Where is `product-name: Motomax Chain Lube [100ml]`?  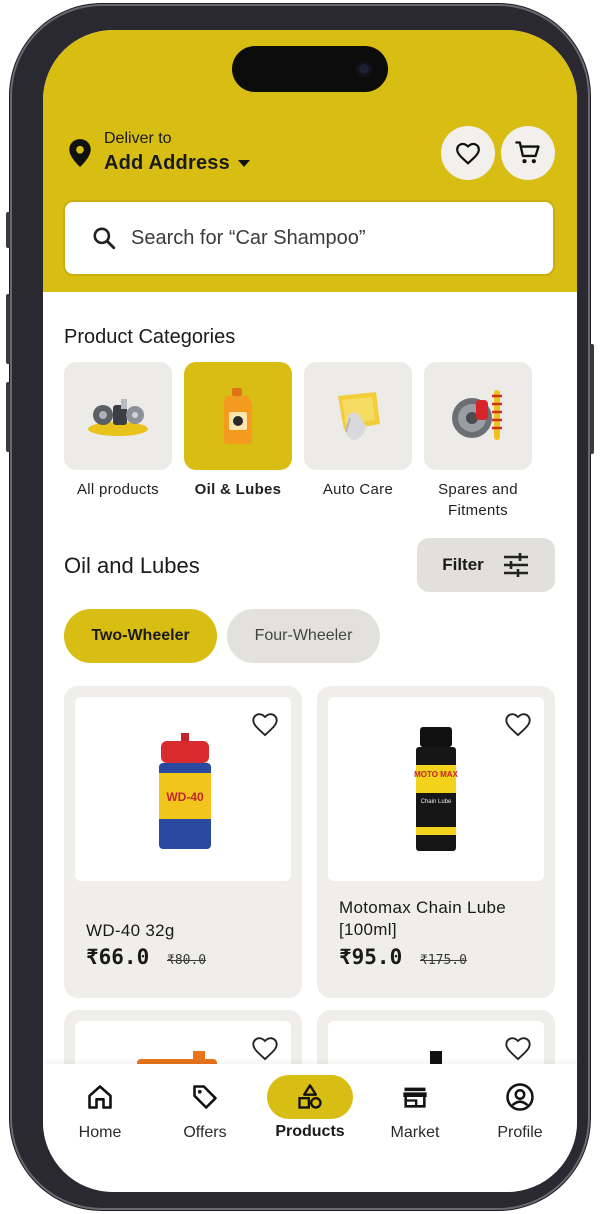
product-name: Motomax Chain Lube [100ml] is located at coordinates (422, 918).